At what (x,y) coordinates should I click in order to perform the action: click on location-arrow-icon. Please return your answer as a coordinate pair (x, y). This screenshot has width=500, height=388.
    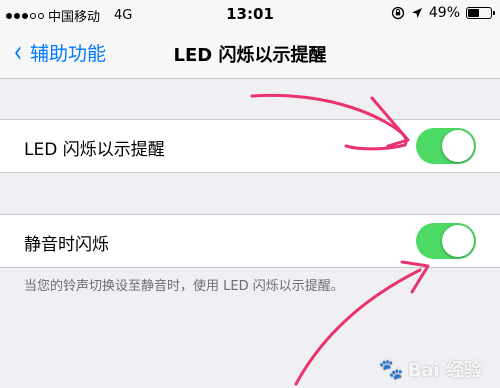
    Looking at the image, I should click on (416, 13).